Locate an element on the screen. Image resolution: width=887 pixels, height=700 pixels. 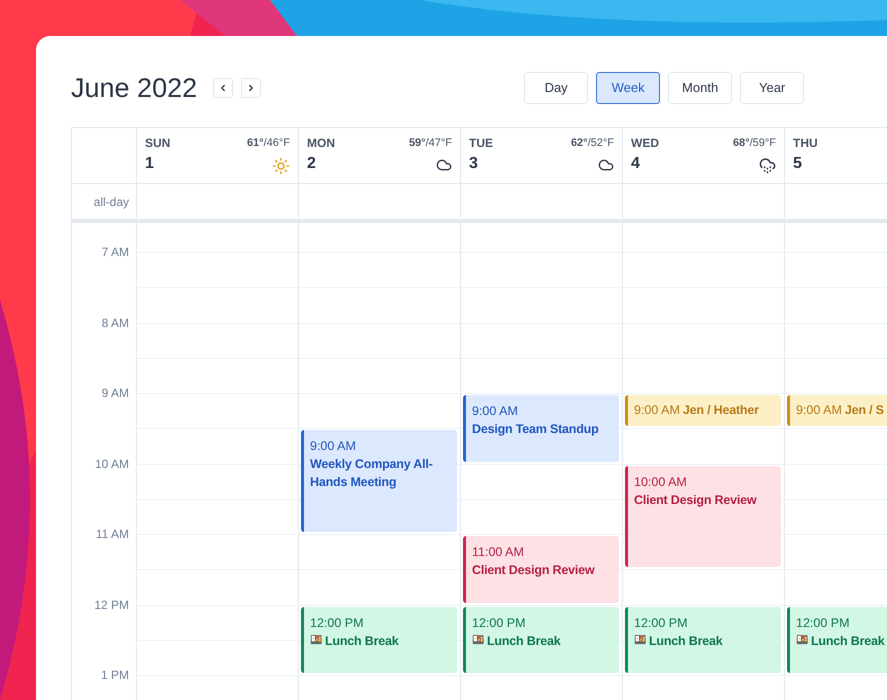
calendar-event: 9:00 AM Weekly Company All-Hands Meeting is located at coordinates (379, 481).